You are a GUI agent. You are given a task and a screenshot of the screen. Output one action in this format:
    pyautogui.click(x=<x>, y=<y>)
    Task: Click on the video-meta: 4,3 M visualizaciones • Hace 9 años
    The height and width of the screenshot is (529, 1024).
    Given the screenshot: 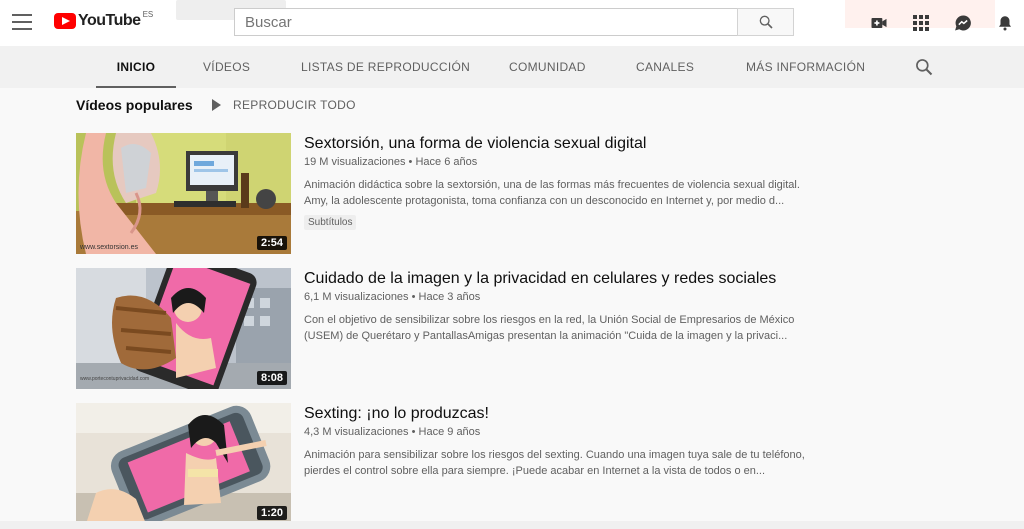 What is the action you would take?
    pyautogui.click(x=392, y=432)
    